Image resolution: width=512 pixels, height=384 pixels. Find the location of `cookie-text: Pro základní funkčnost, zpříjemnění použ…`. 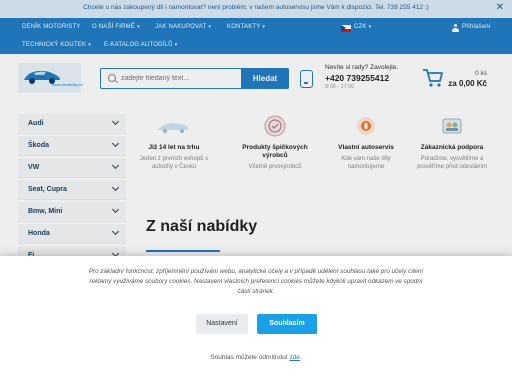

cookie-text: Pro základní funkčnost, zpříjemnění použ… is located at coordinates (256, 281).